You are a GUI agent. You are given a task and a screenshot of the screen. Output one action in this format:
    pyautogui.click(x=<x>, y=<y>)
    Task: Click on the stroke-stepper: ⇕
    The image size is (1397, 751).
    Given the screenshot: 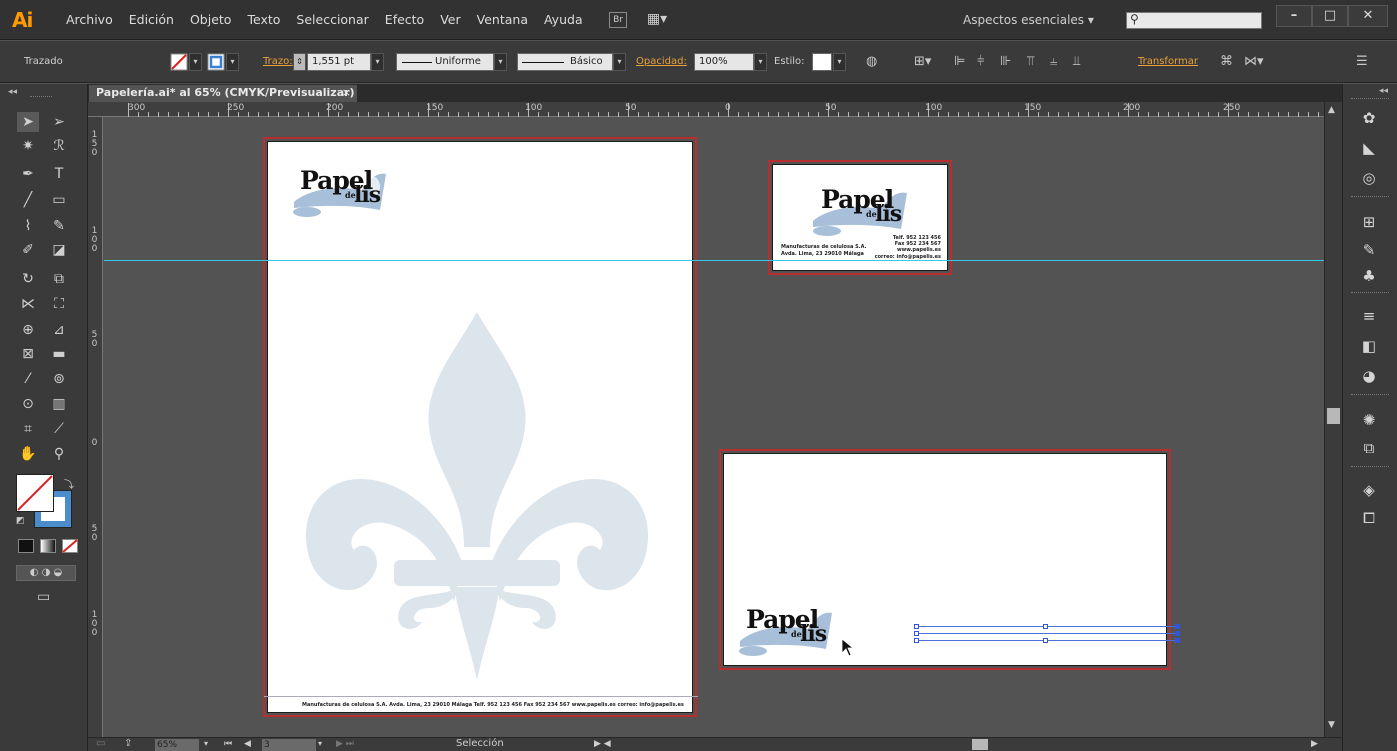 What is the action you would take?
    pyautogui.click(x=299, y=62)
    